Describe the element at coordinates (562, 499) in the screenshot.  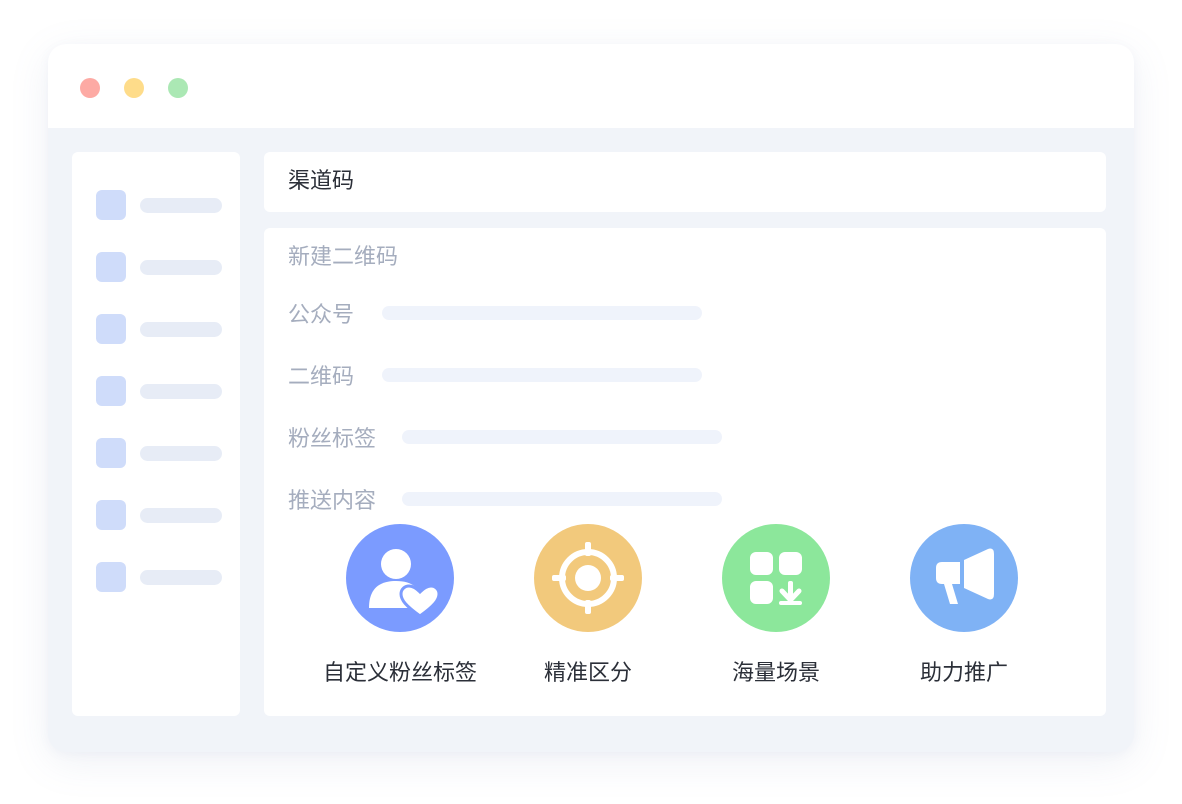
I see `push-content-input` at that location.